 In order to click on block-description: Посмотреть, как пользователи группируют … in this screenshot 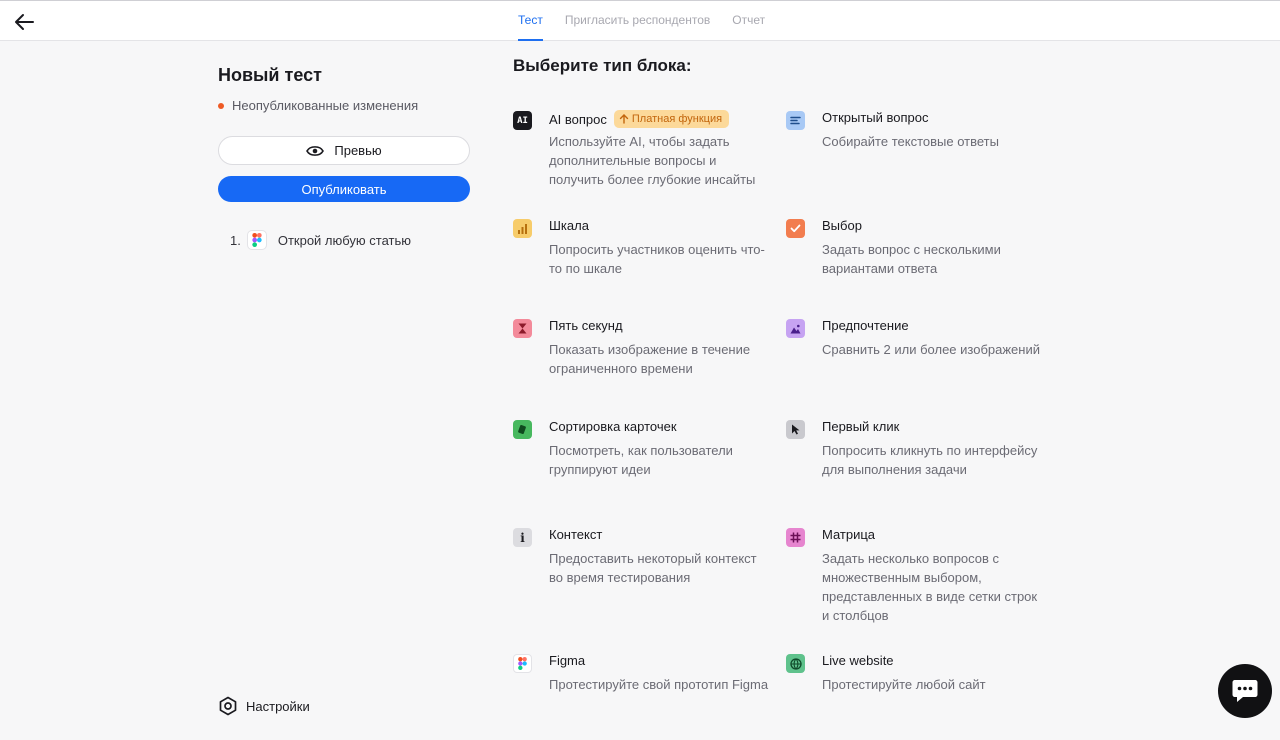, I will do `click(641, 460)`.